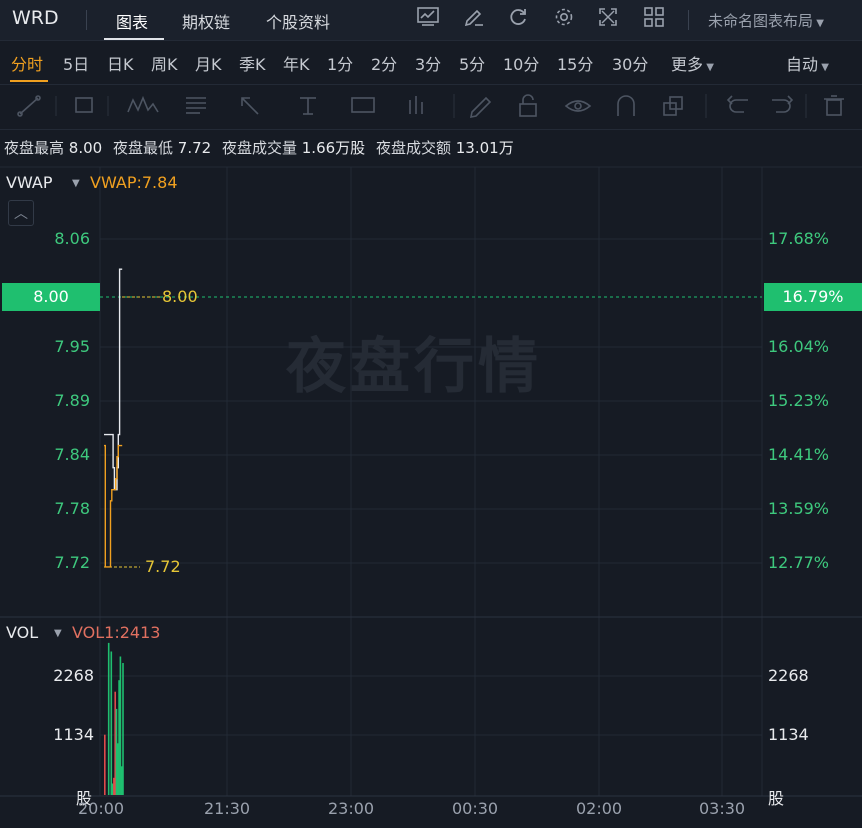 Image resolution: width=862 pixels, height=828 pixels. Describe the element at coordinates (180, 296) in the screenshot. I see `high-marker-label: 8.00` at that location.